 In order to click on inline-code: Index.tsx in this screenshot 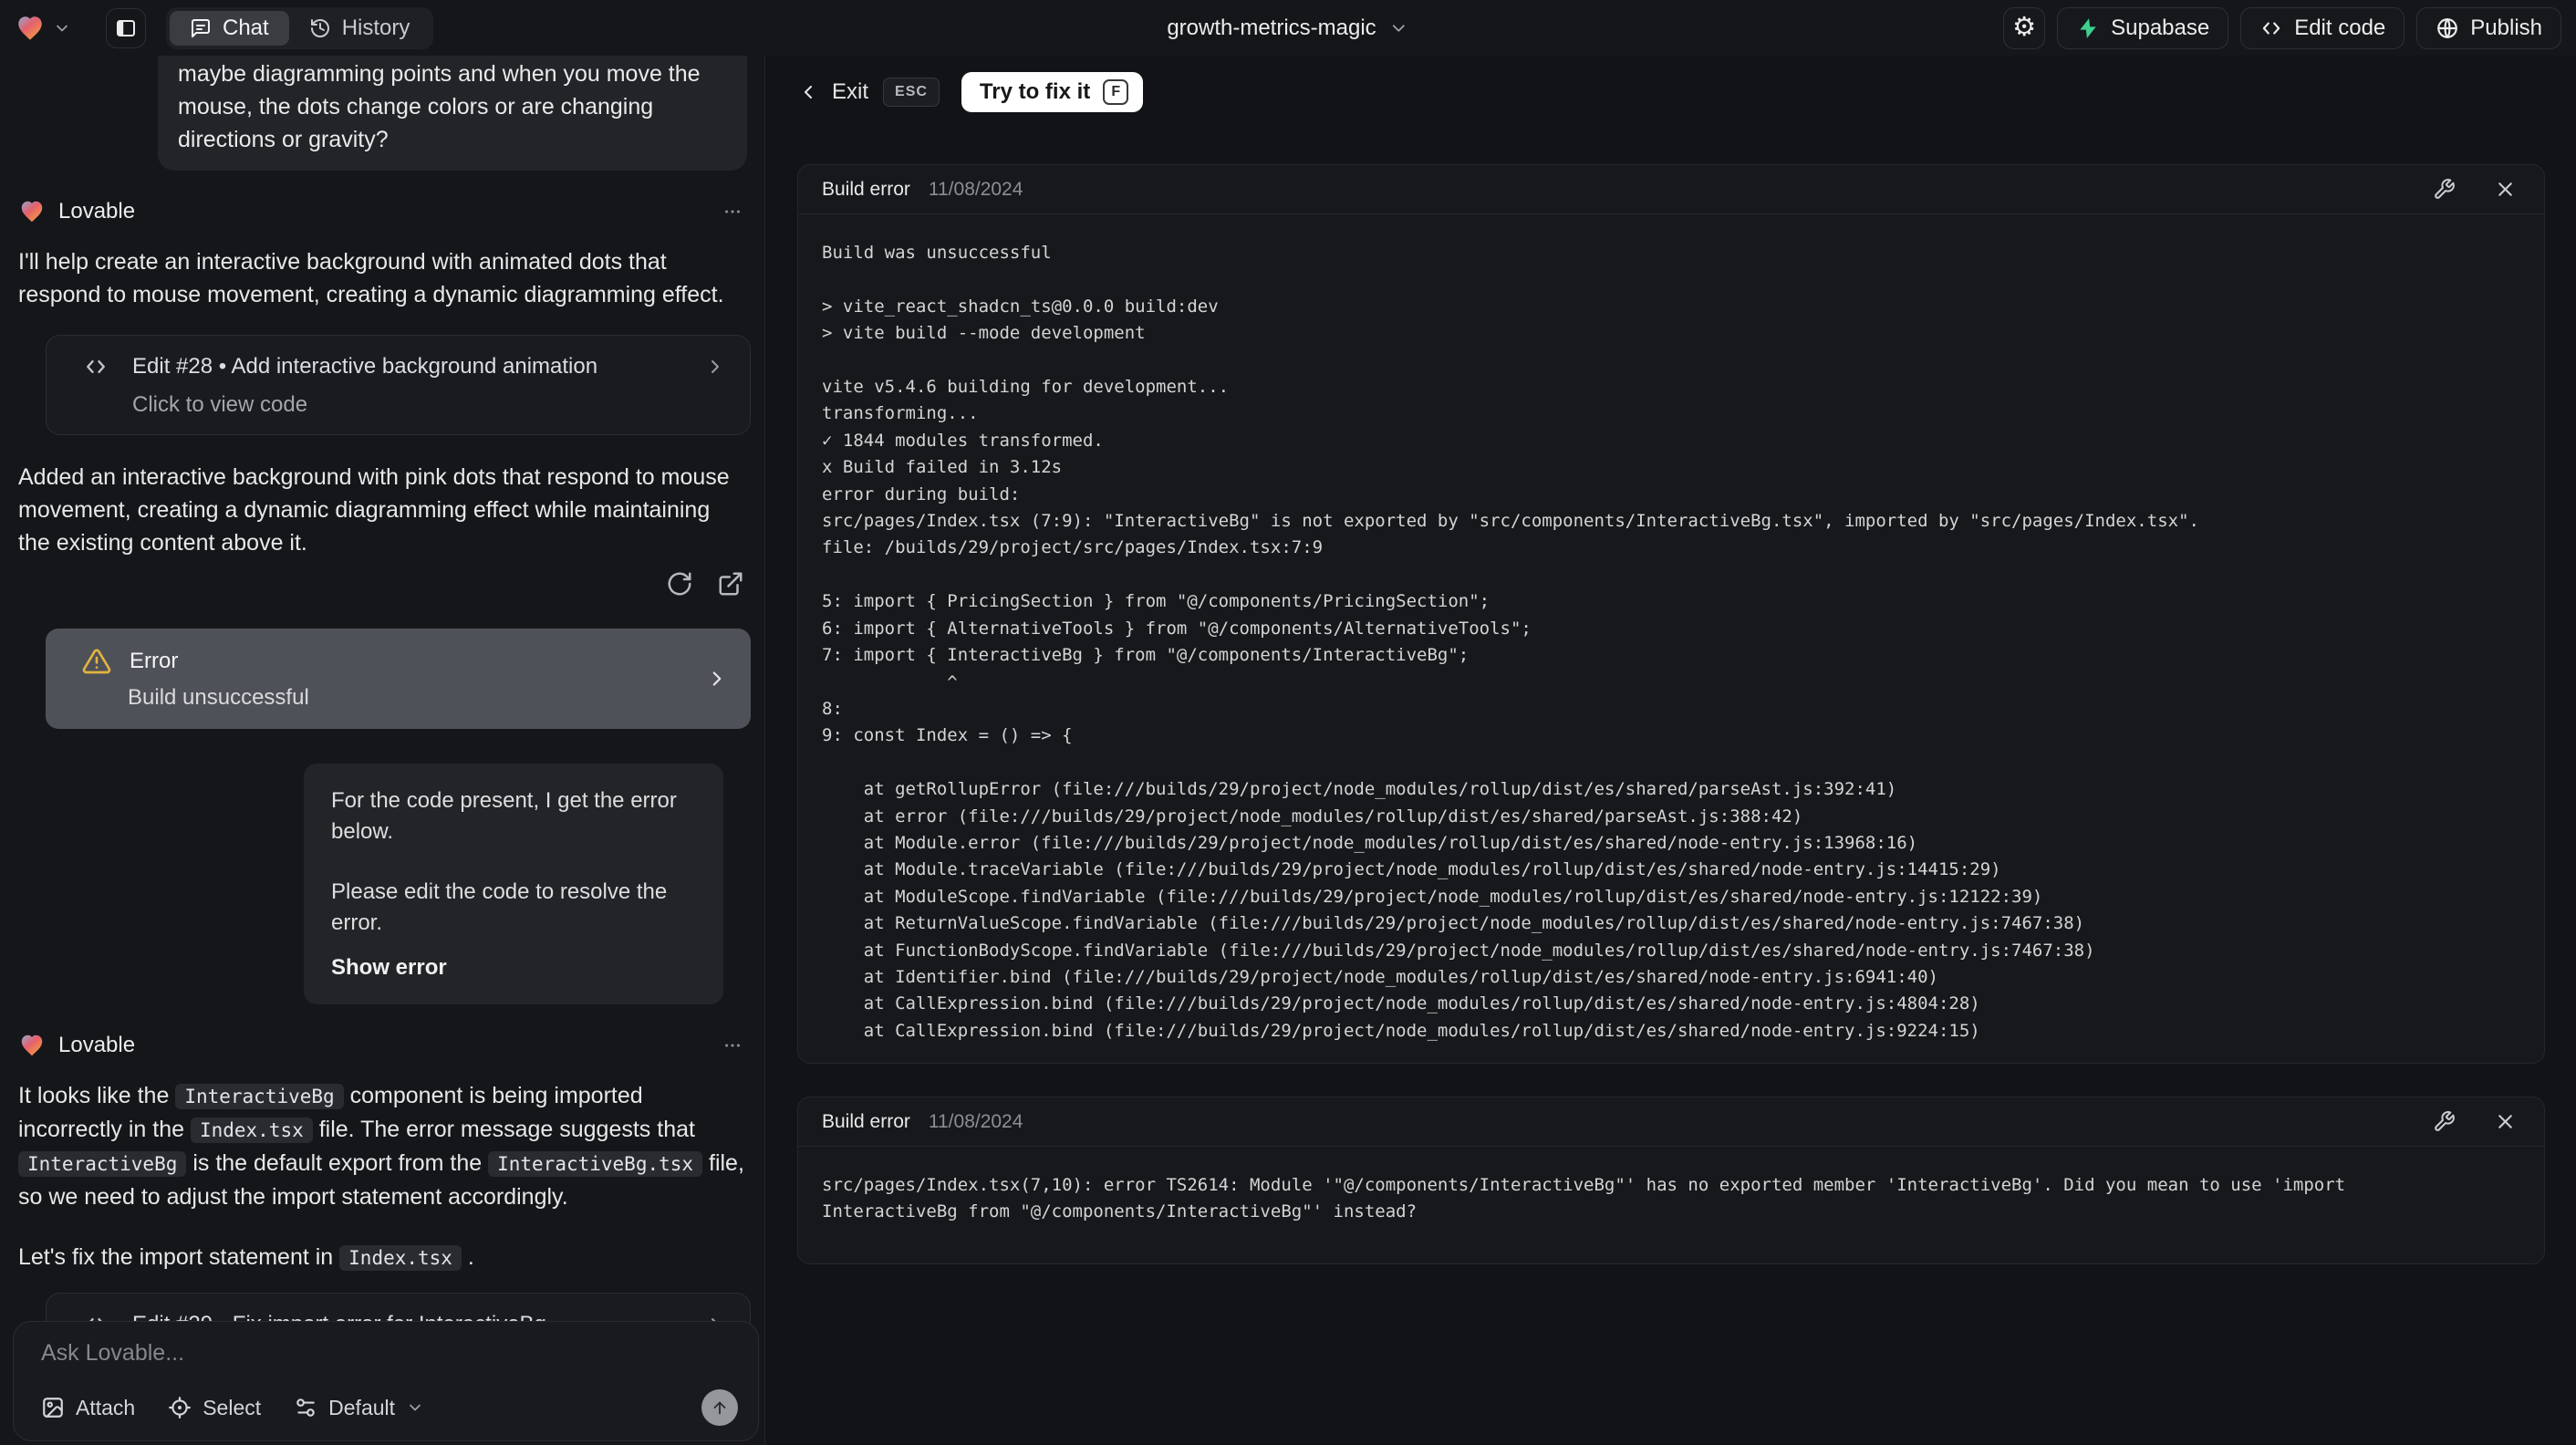, I will do `click(400, 1258)`.